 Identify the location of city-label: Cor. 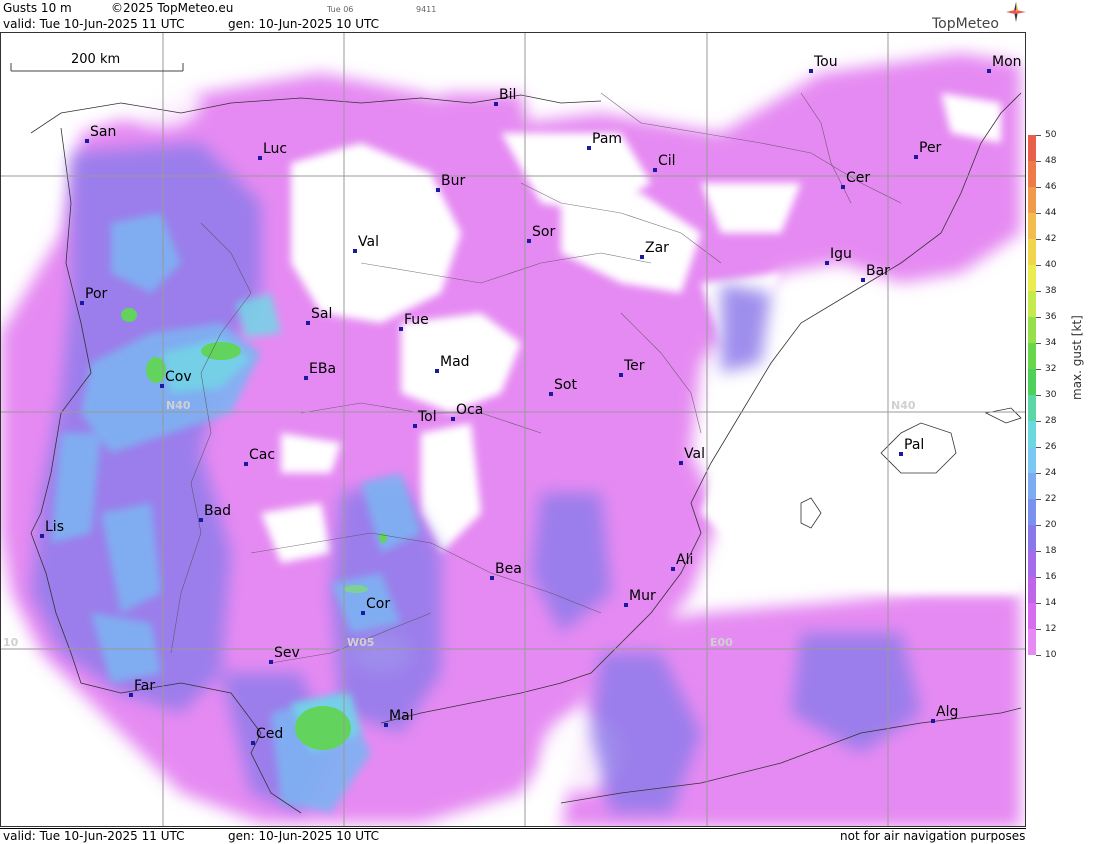
(378, 604).